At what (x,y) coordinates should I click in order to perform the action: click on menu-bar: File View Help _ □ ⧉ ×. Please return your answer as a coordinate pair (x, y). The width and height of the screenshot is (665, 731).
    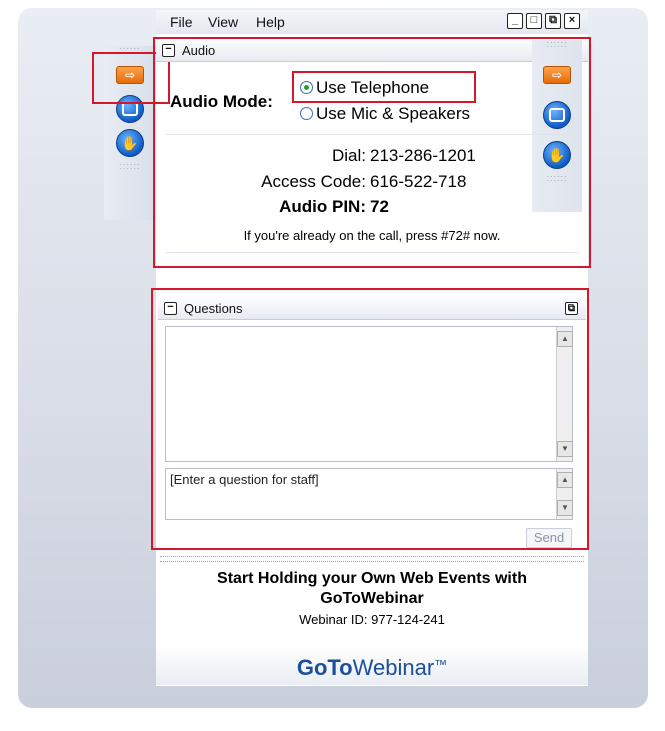
    Looking at the image, I should click on (372, 22).